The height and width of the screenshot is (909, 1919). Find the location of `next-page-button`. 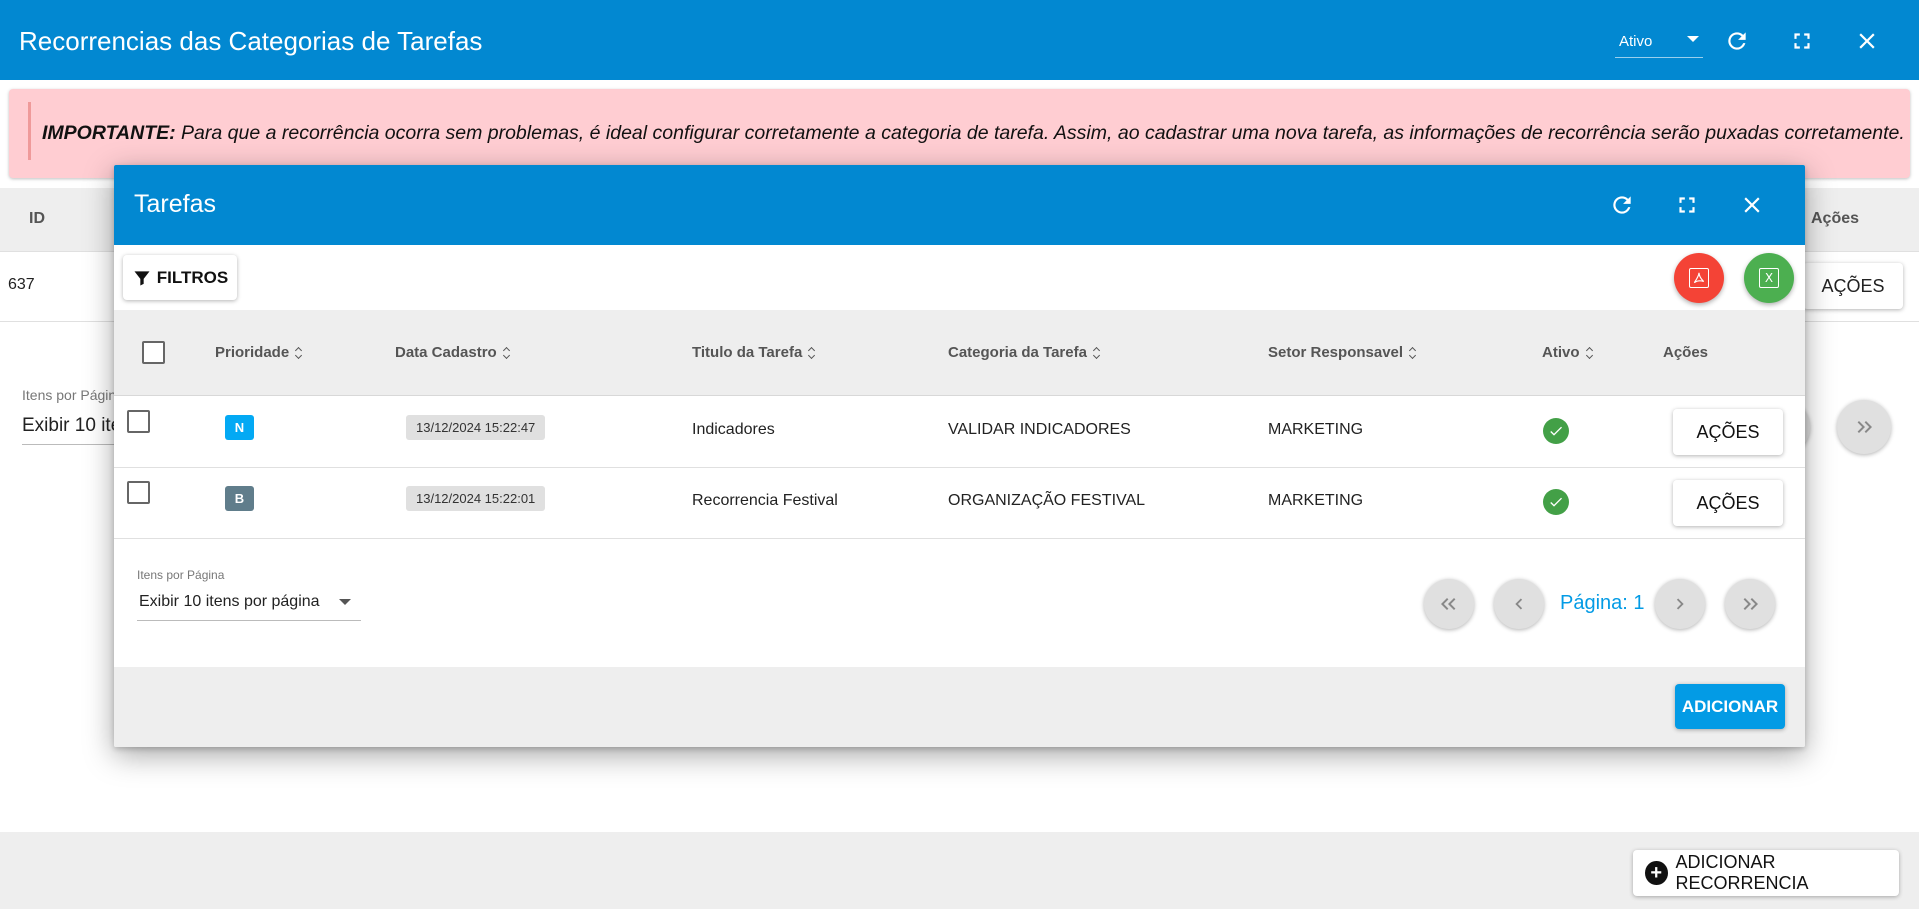

next-page-button is located at coordinates (1680, 604).